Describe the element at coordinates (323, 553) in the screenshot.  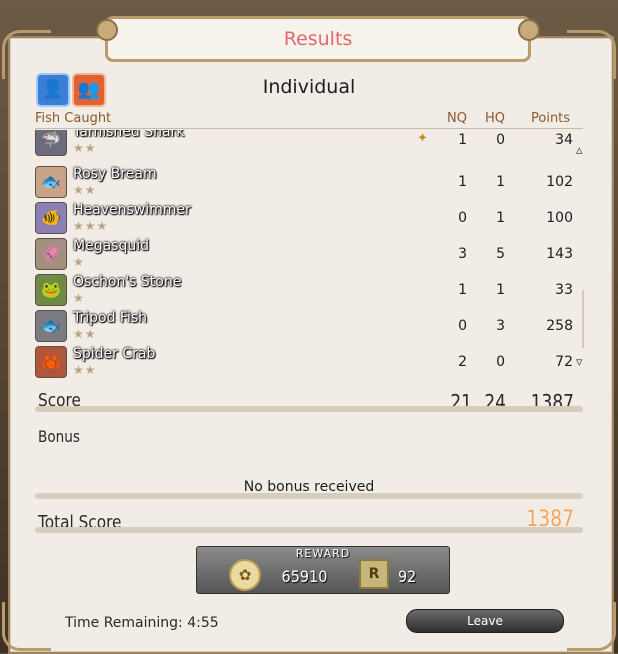
I see `reward-title: REWARD` at that location.